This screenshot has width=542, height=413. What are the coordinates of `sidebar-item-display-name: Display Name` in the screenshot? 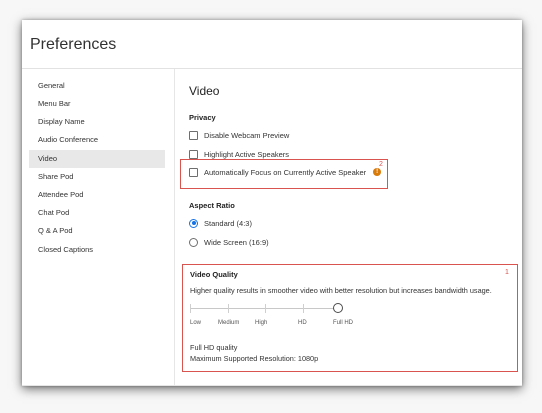 It's located at (97, 122).